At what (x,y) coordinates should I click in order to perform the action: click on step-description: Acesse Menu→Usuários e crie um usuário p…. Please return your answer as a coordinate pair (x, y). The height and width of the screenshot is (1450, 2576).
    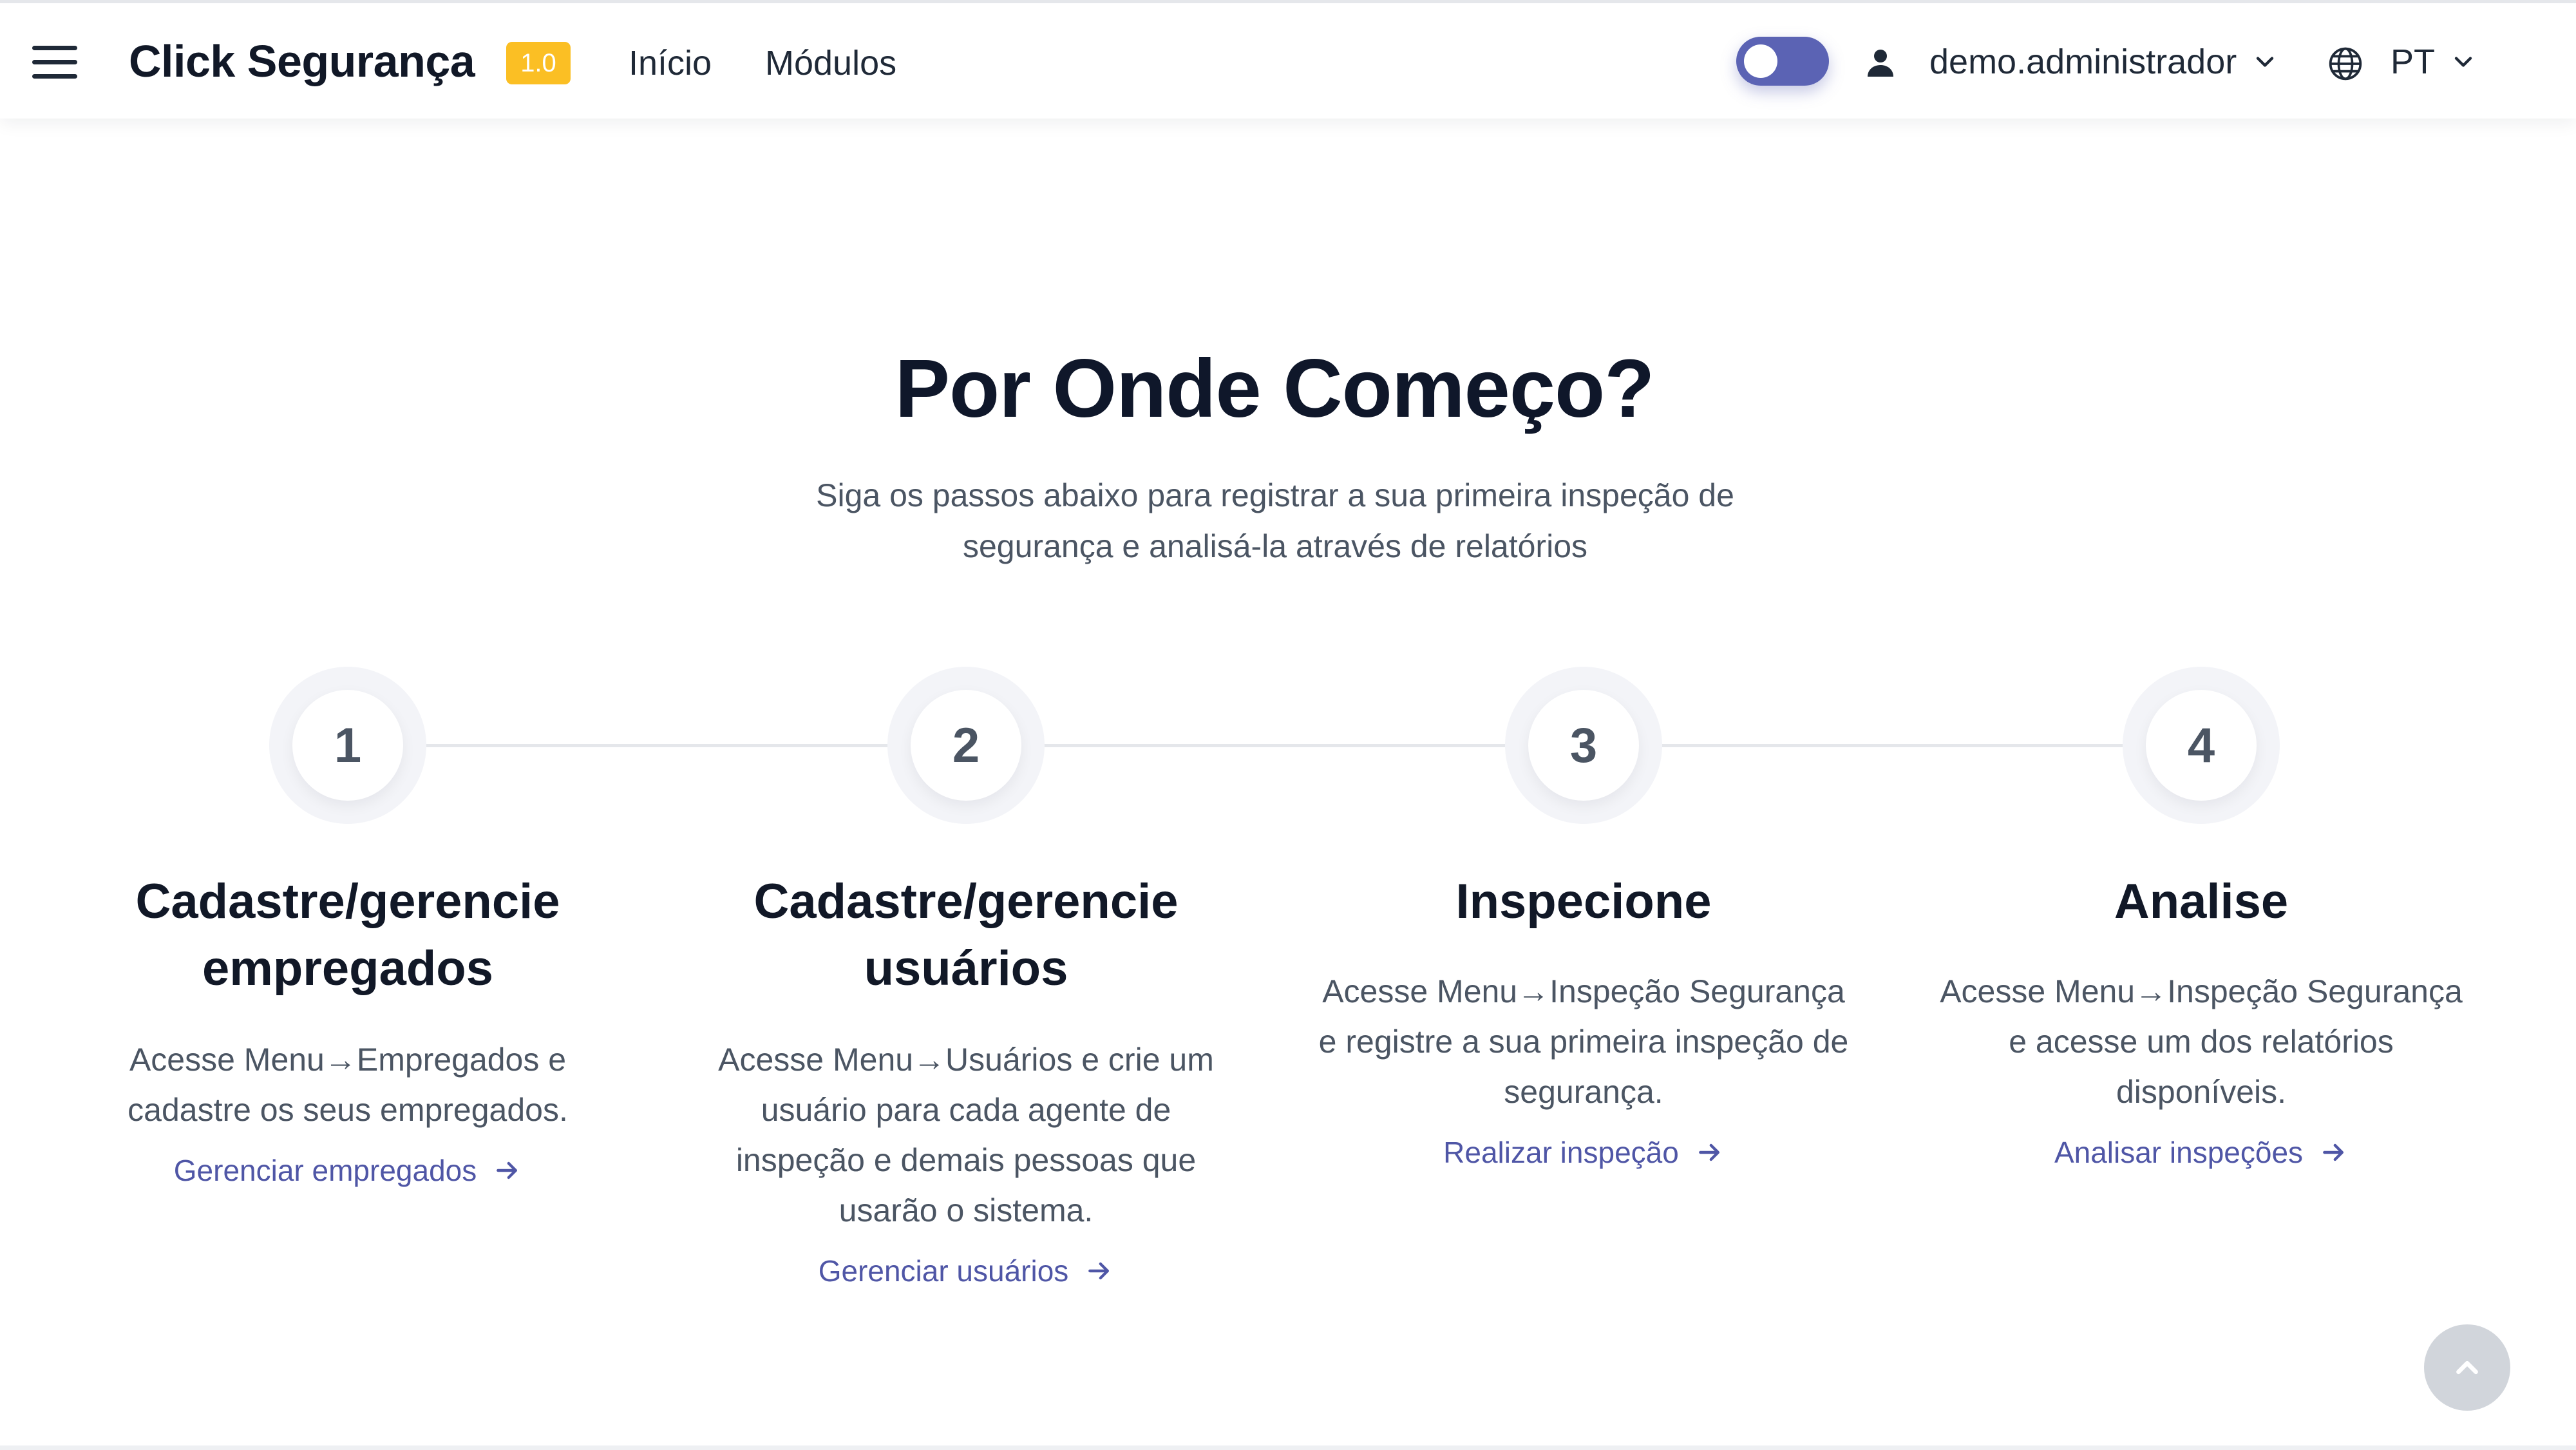
    Looking at the image, I should click on (966, 1135).